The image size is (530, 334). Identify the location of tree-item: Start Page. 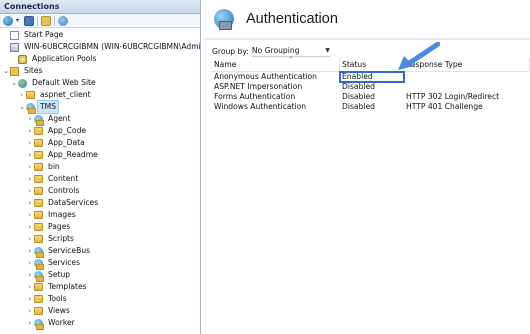
(100, 35).